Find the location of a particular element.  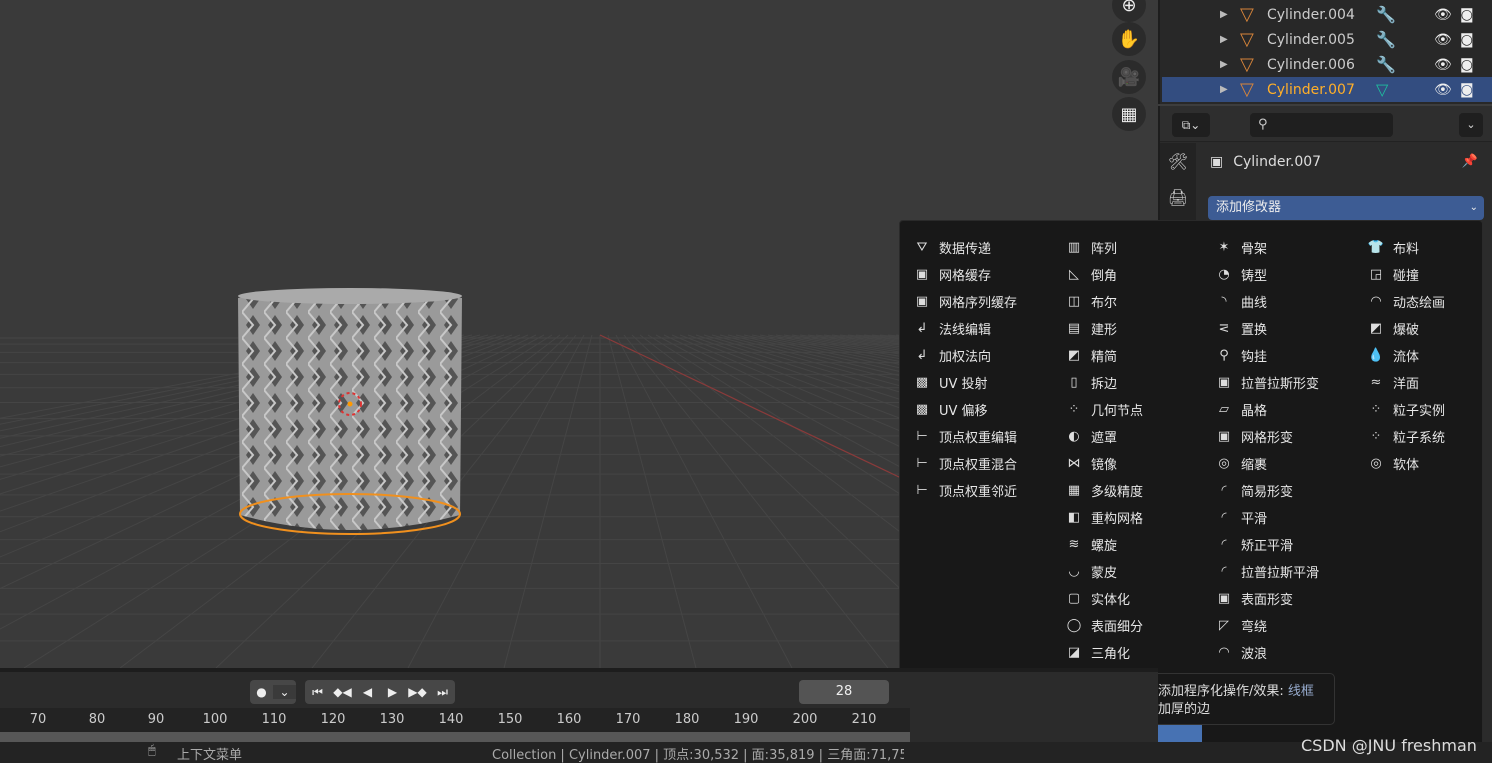

modifier-icon: ⚲ is located at coordinates (1224, 355).